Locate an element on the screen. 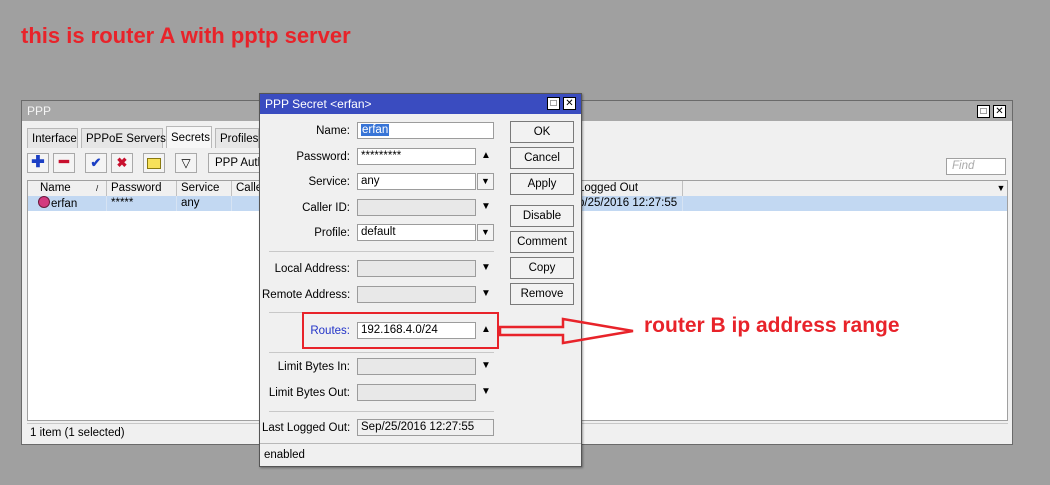 The image size is (1050, 485). routes-collapse-arrow-icon: ▲ is located at coordinates (486, 330).